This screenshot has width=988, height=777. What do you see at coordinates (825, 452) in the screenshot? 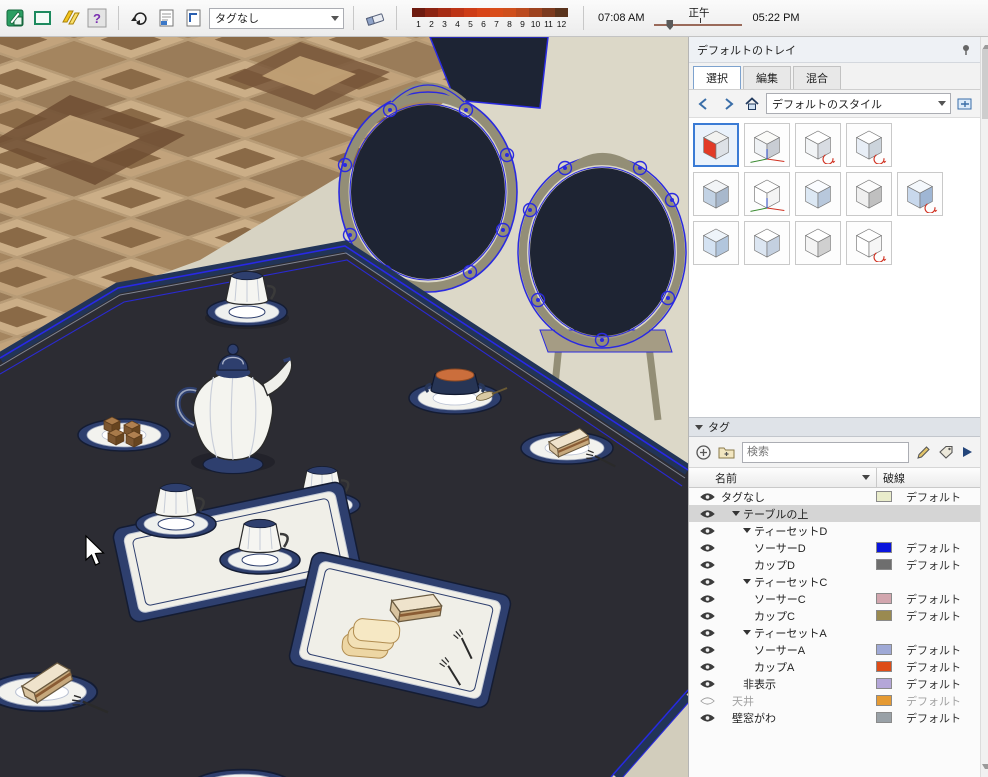
I see `search-input` at bounding box center [825, 452].